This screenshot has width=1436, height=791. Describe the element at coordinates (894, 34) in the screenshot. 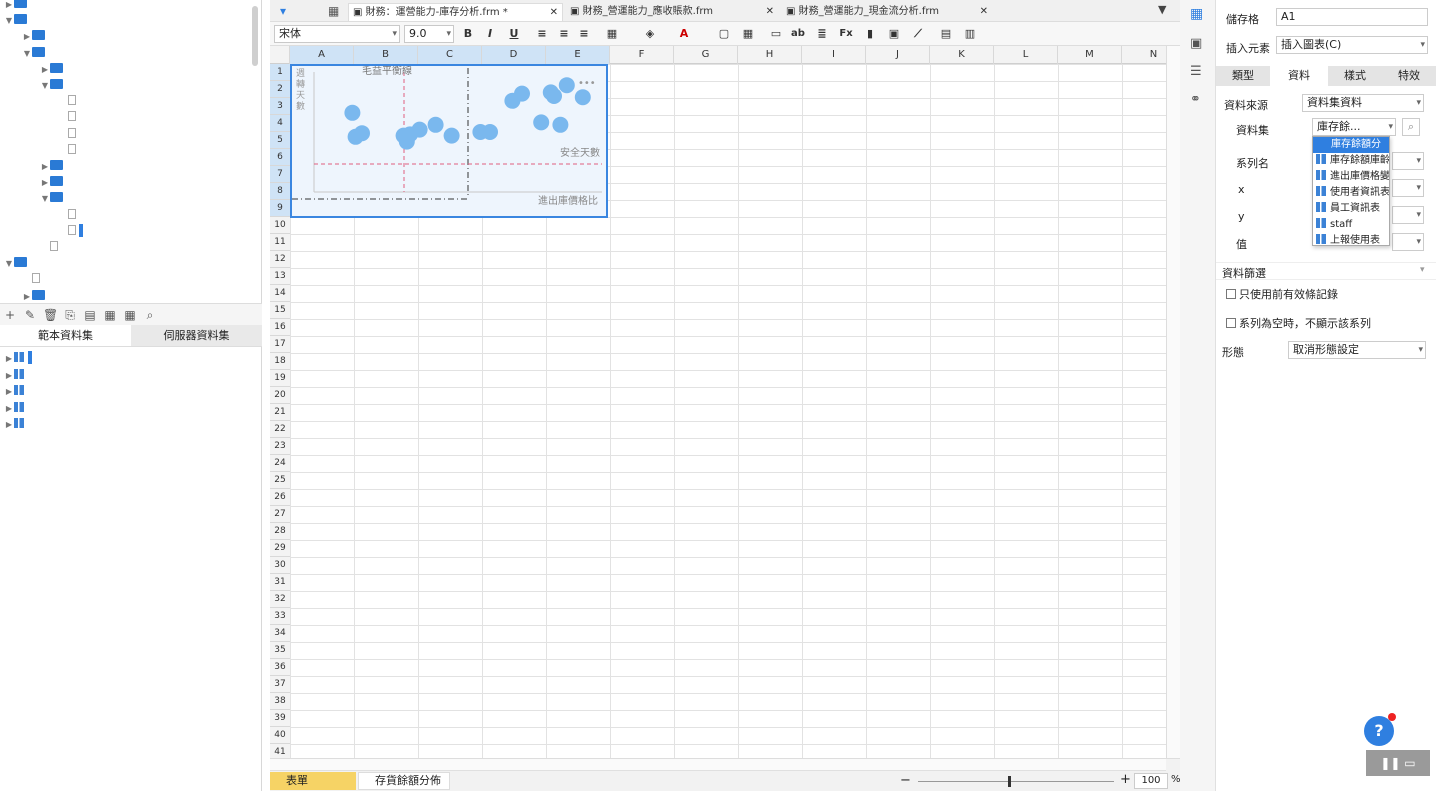

I see `image-icon: ▣` at that location.